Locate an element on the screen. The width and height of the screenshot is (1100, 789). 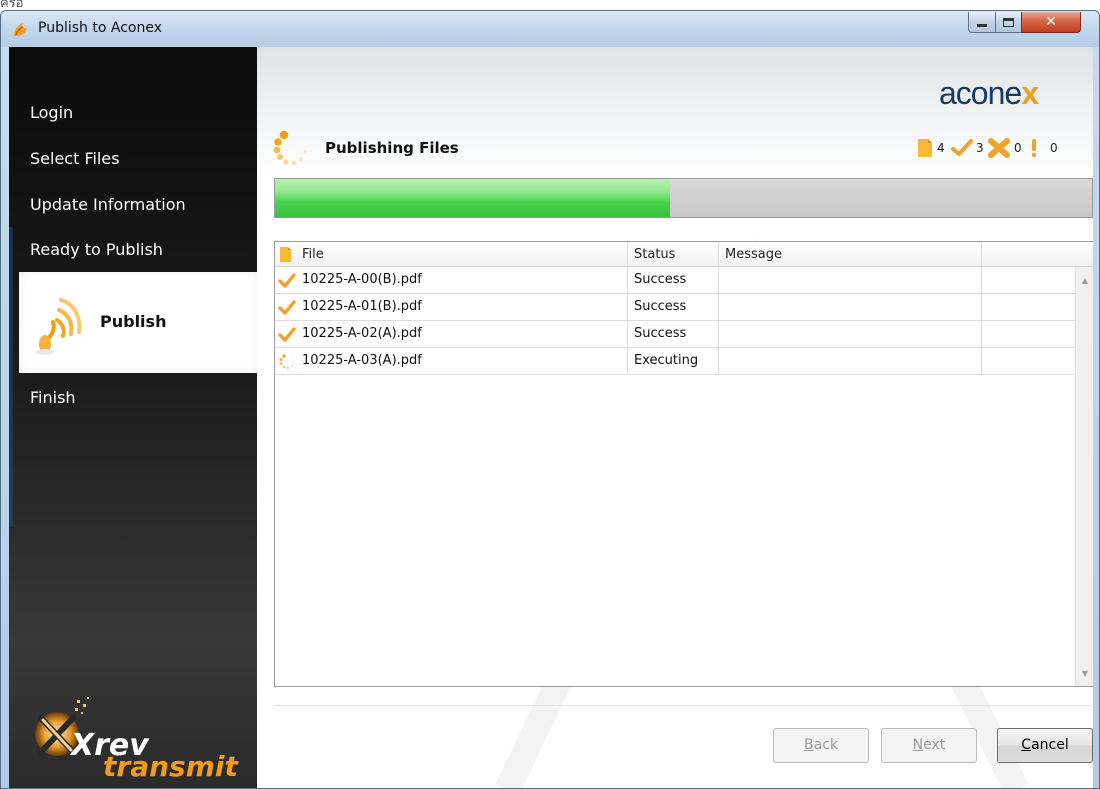
sidebar-item-update-information: Update Information is located at coordinates (133, 204).